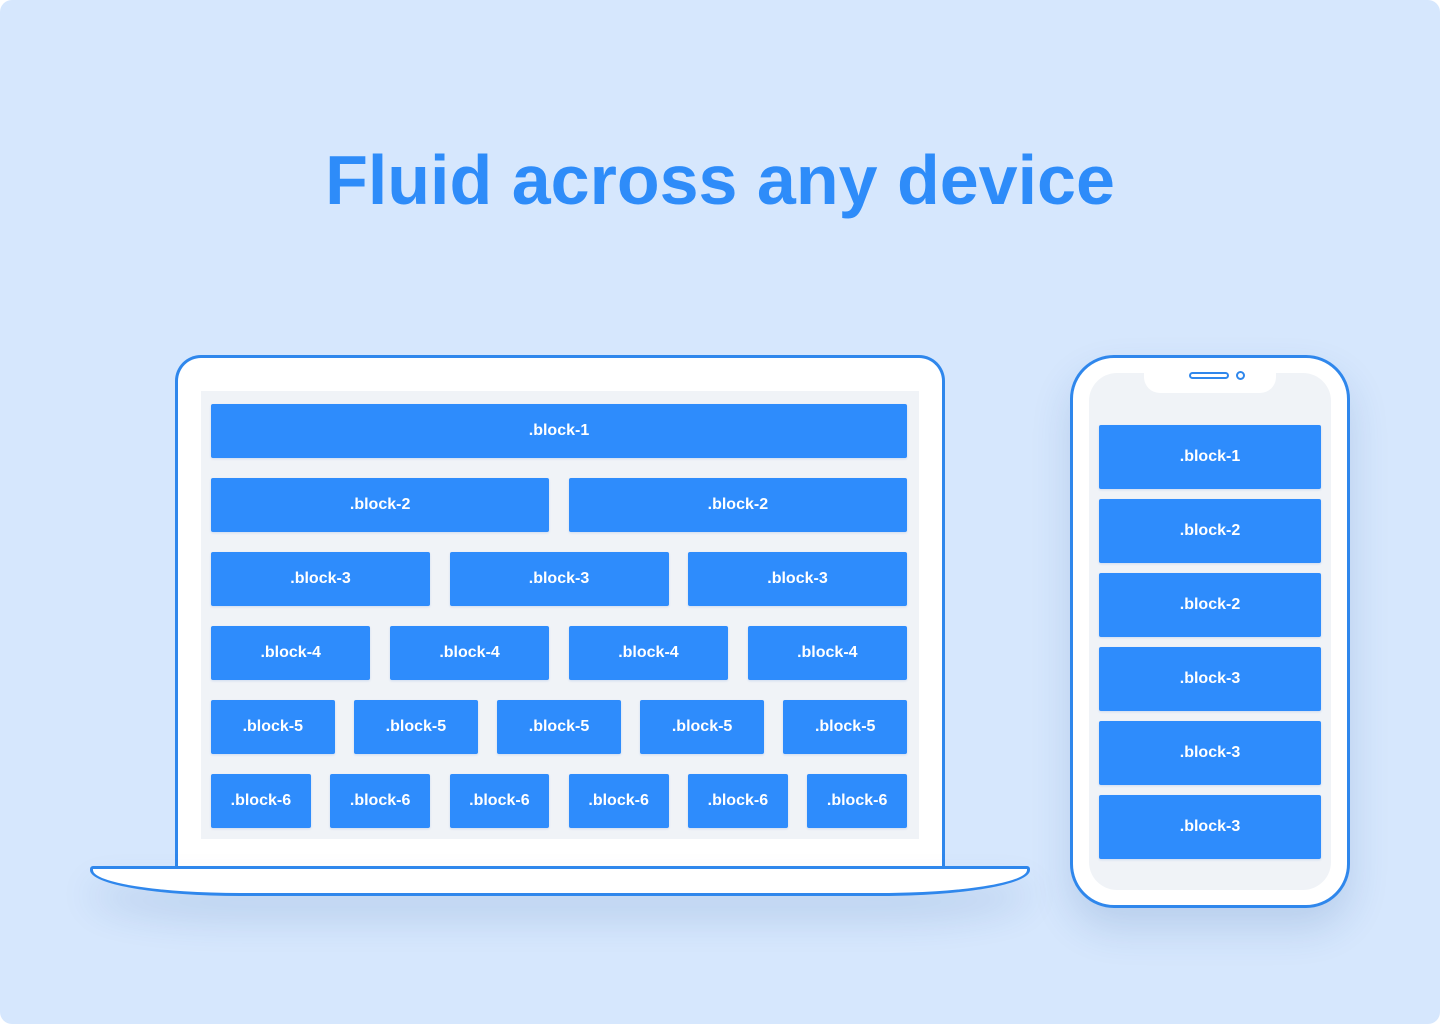 The width and height of the screenshot is (1440, 1024). What do you see at coordinates (560, 881) in the screenshot?
I see `laptop-base` at bounding box center [560, 881].